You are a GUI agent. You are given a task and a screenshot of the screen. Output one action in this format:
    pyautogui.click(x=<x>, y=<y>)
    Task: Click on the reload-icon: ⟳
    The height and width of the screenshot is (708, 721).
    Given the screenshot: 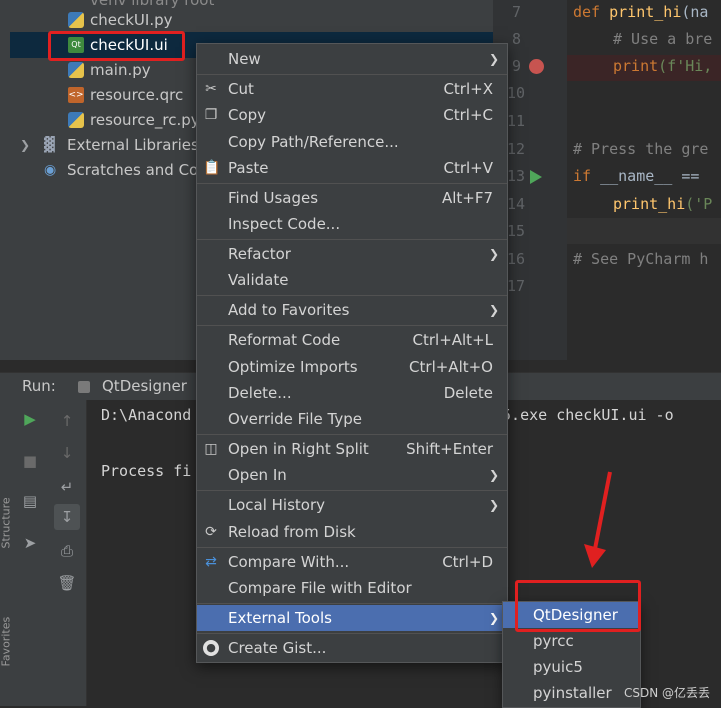 What is the action you would take?
    pyautogui.click(x=211, y=532)
    